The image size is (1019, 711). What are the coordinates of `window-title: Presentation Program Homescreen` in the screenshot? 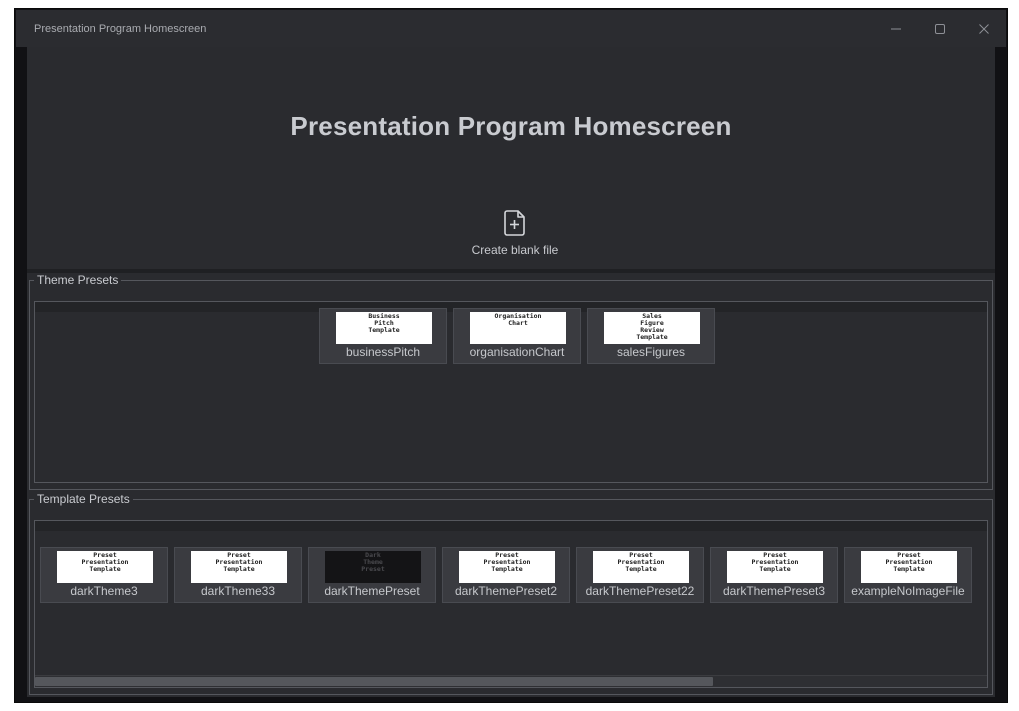 It's located at (120, 28).